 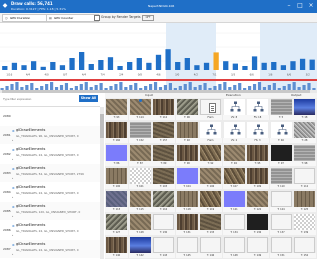 What do you see at coordinates (163, 224) in the screenshot?
I see `resource-thumbnail: T: 130` at bounding box center [163, 224].